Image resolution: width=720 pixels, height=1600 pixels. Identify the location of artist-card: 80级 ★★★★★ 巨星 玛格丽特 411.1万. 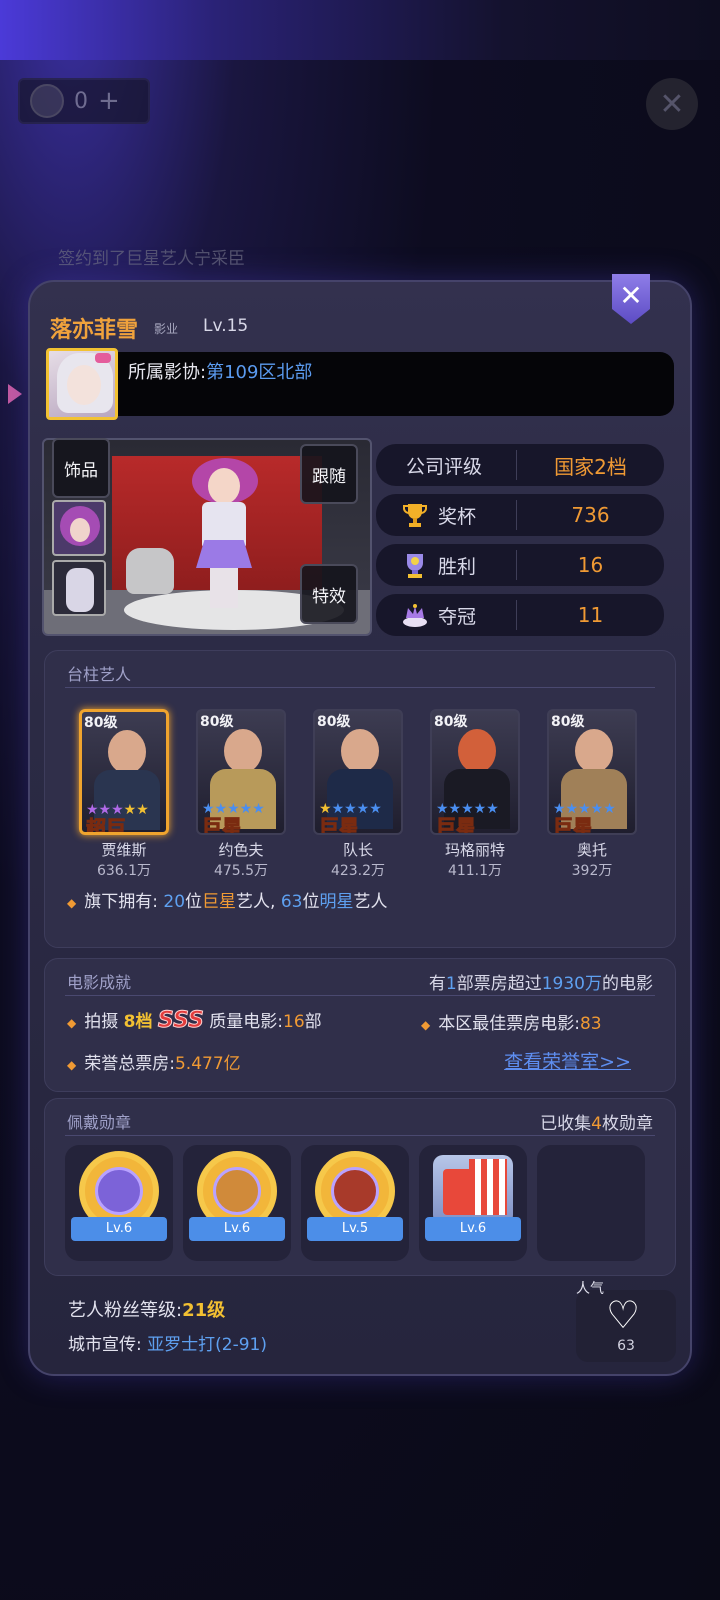
(475, 794).